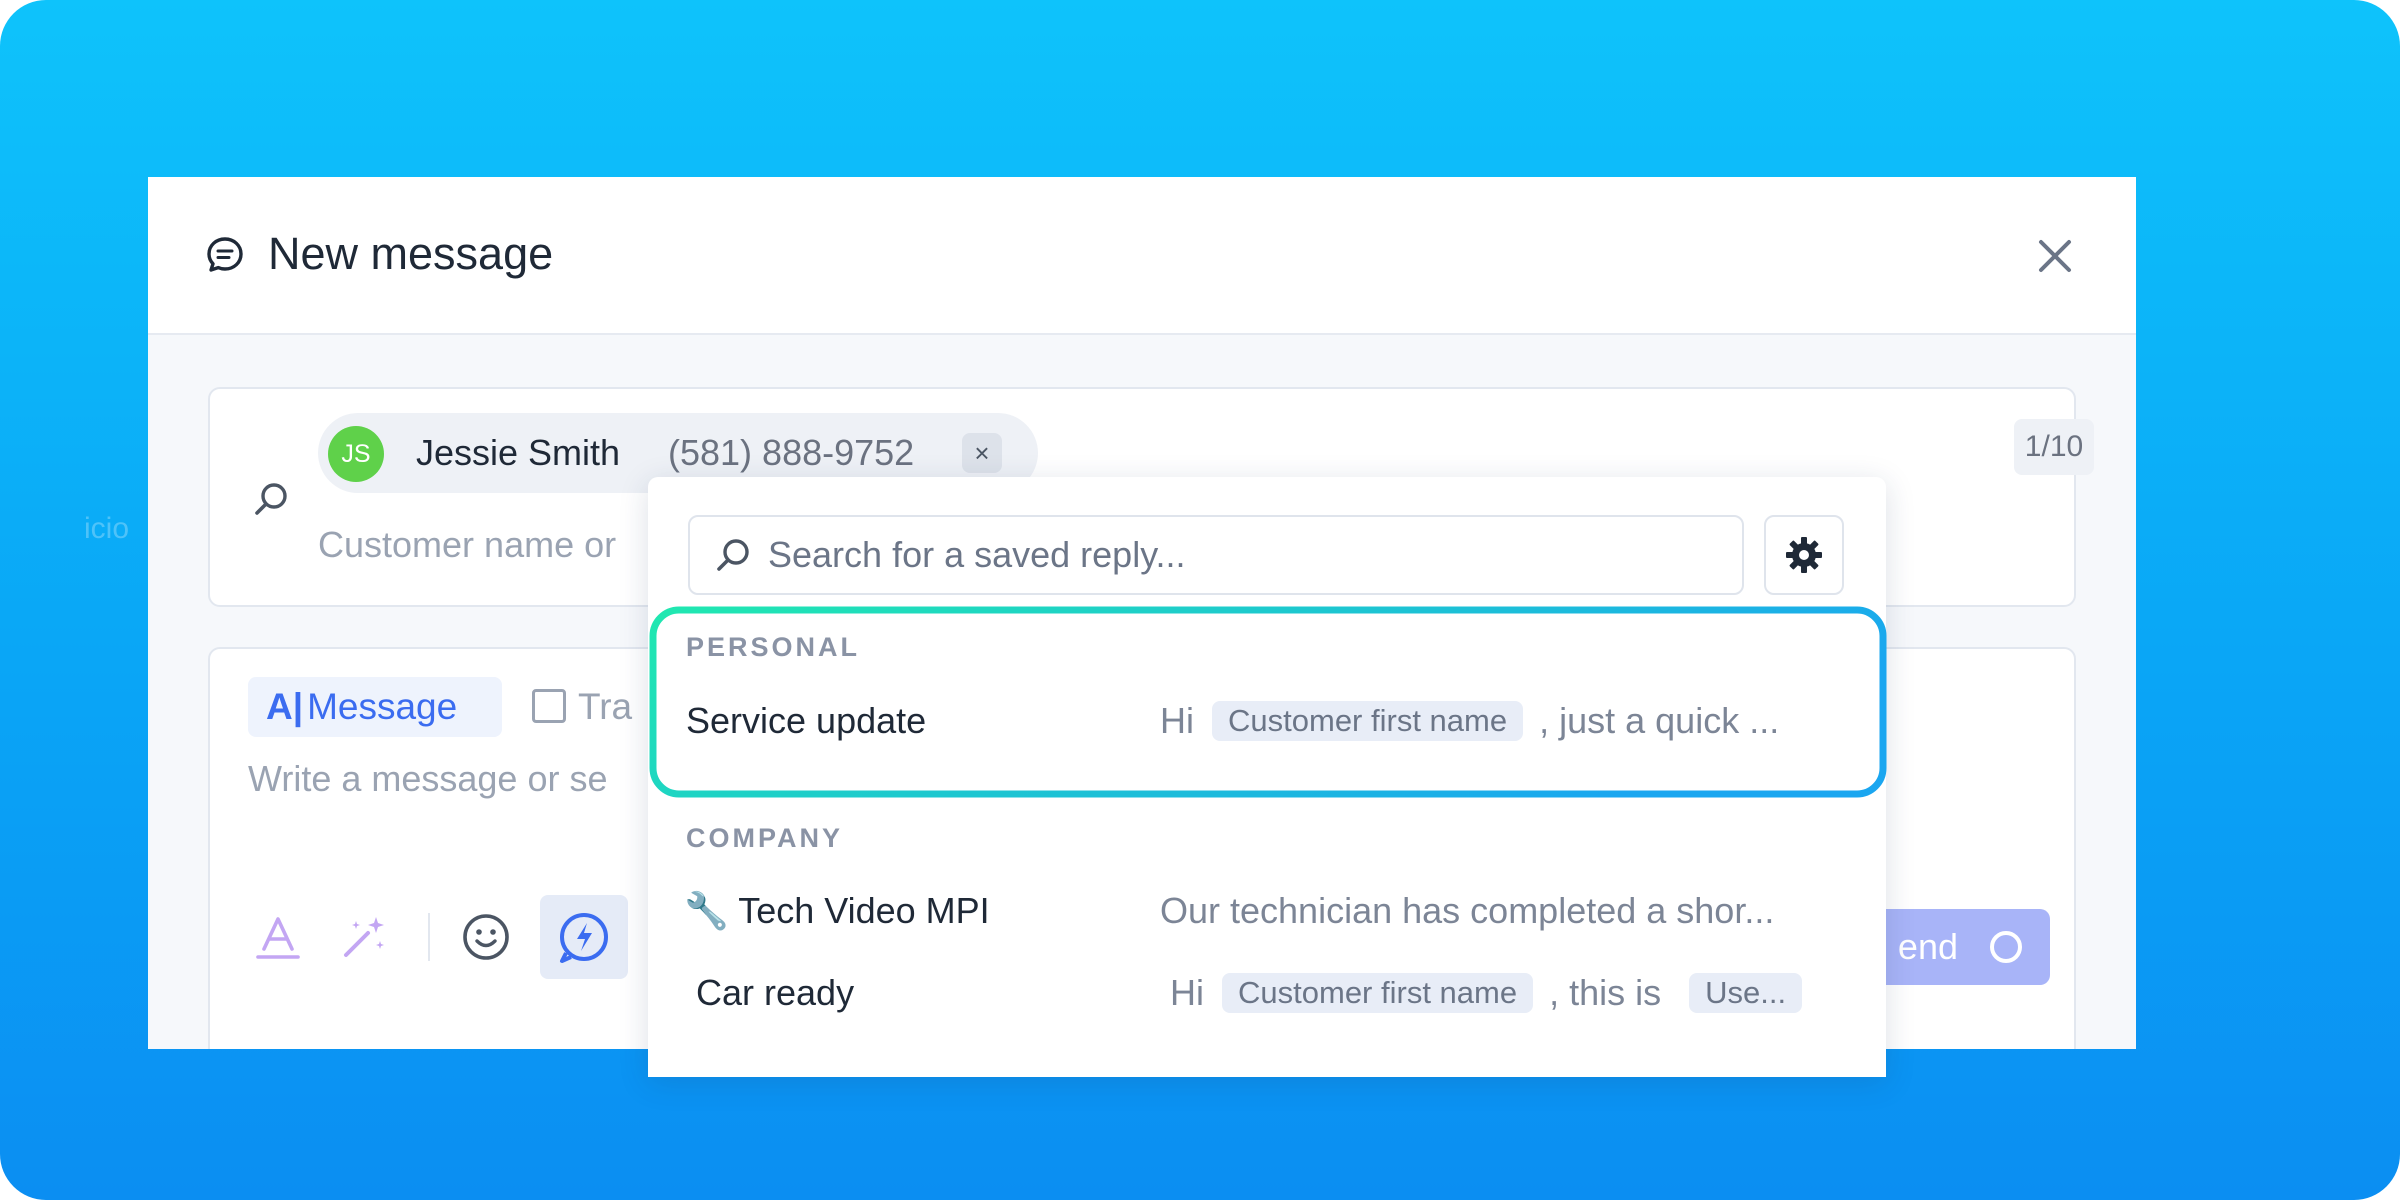 The width and height of the screenshot is (2400, 1200). What do you see at coordinates (982, 453) in the screenshot?
I see `remove-recipient-button: ×` at bounding box center [982, 453].